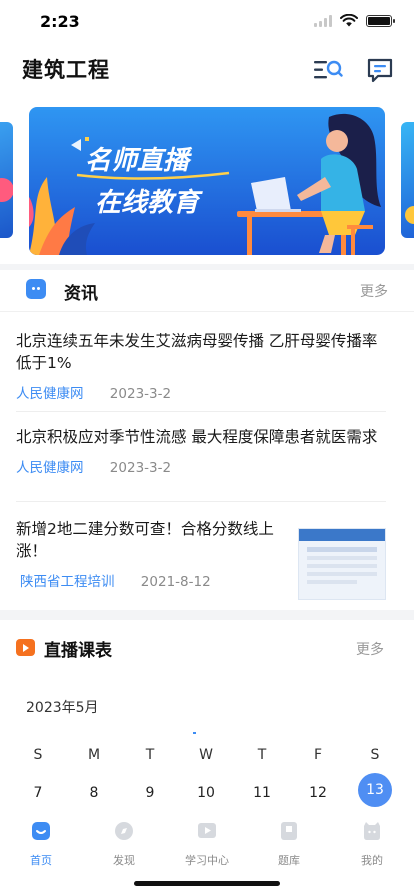 The image size is (414, 896). What do you see at coordinates (78, 651) in the screenshot?
I see `live-section-title: 直播课表` at bounding box center [78, 651].